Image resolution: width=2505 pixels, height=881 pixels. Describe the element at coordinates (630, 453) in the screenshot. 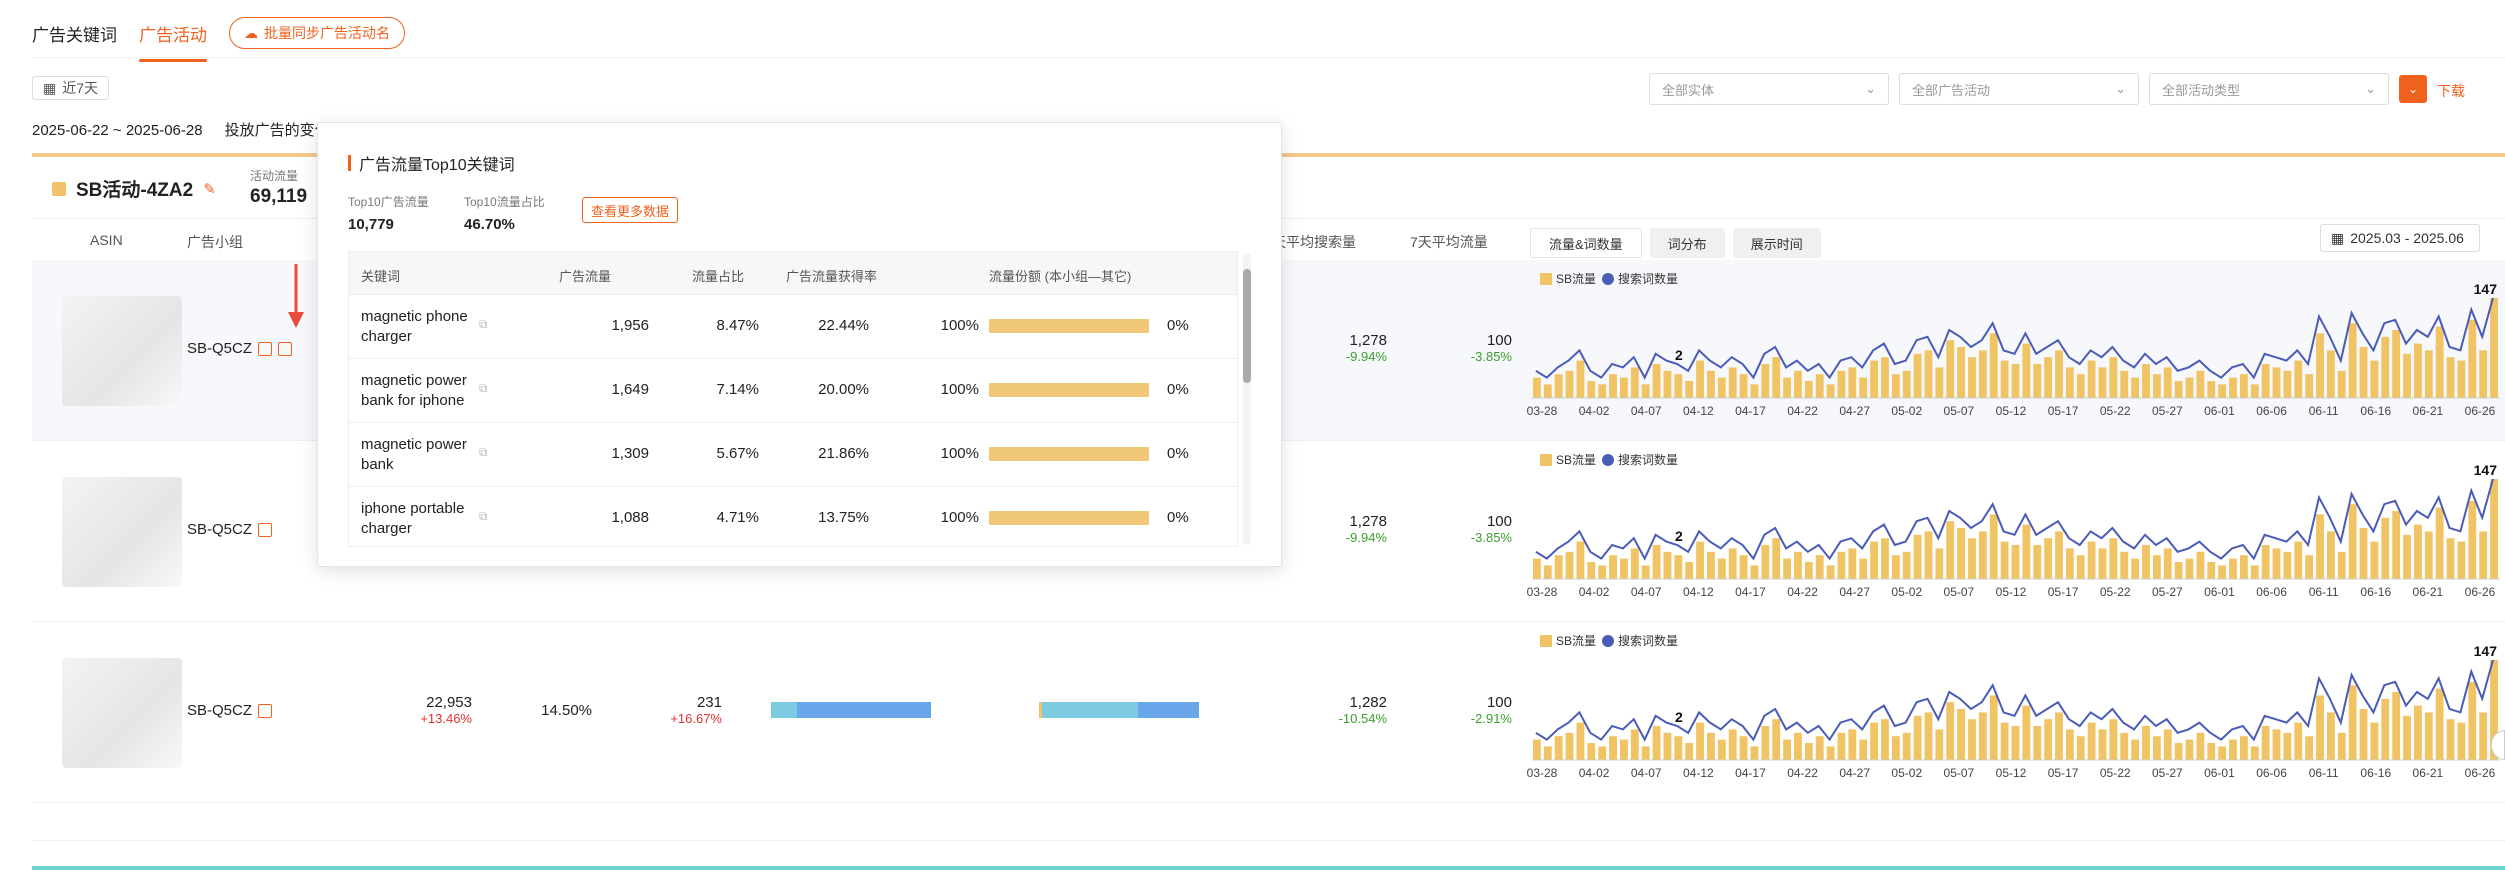

I see `keyword-traffic: 1,309` at that location.